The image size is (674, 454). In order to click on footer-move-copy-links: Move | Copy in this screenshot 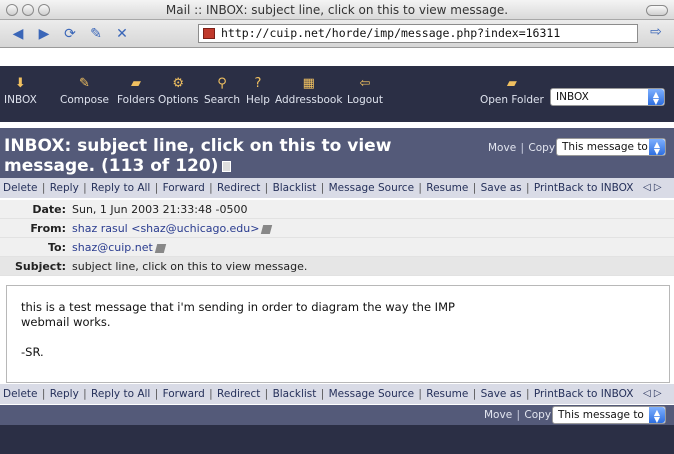, I will do `click(518, 415)`.